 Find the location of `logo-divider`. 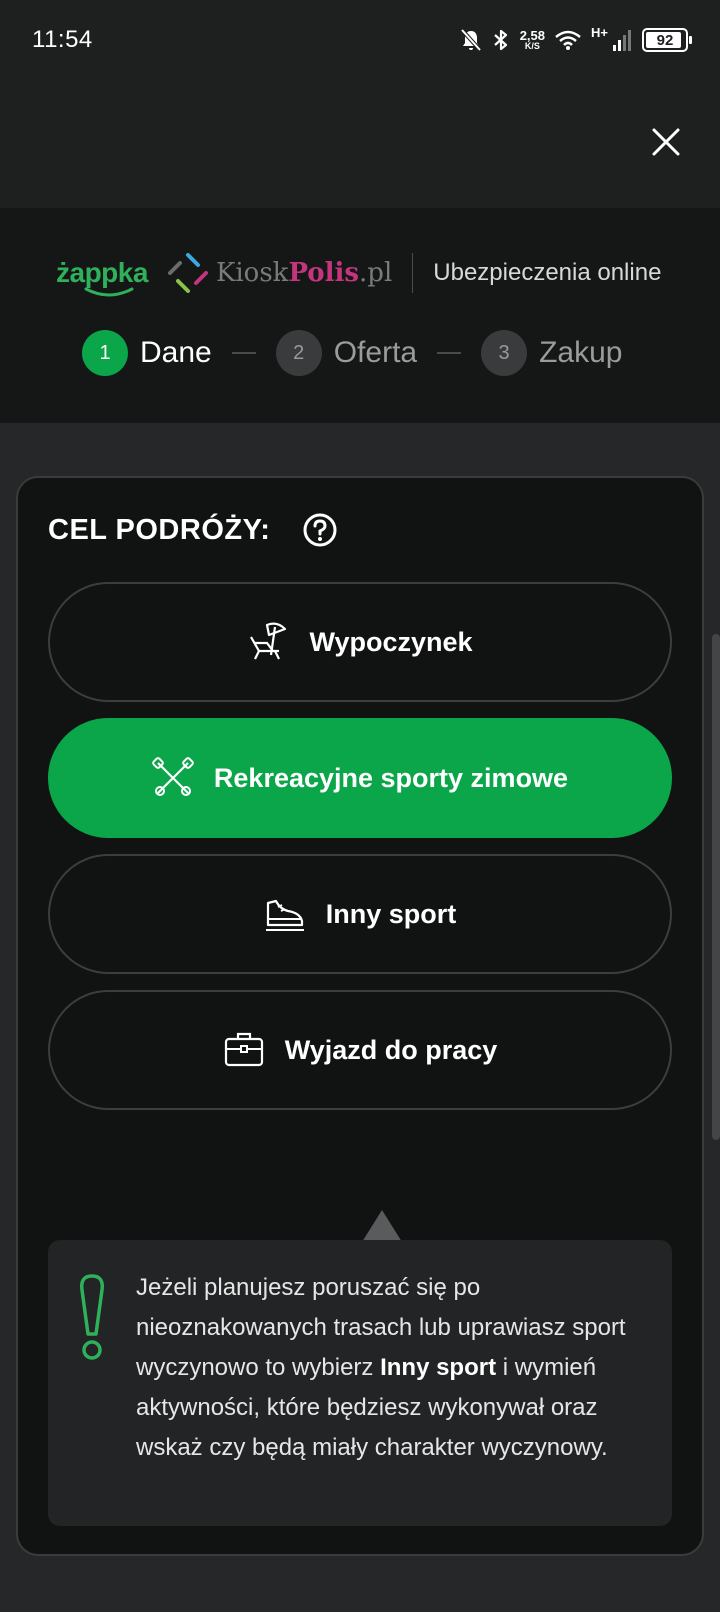

logo-divider is located at coordinates (413, 273).